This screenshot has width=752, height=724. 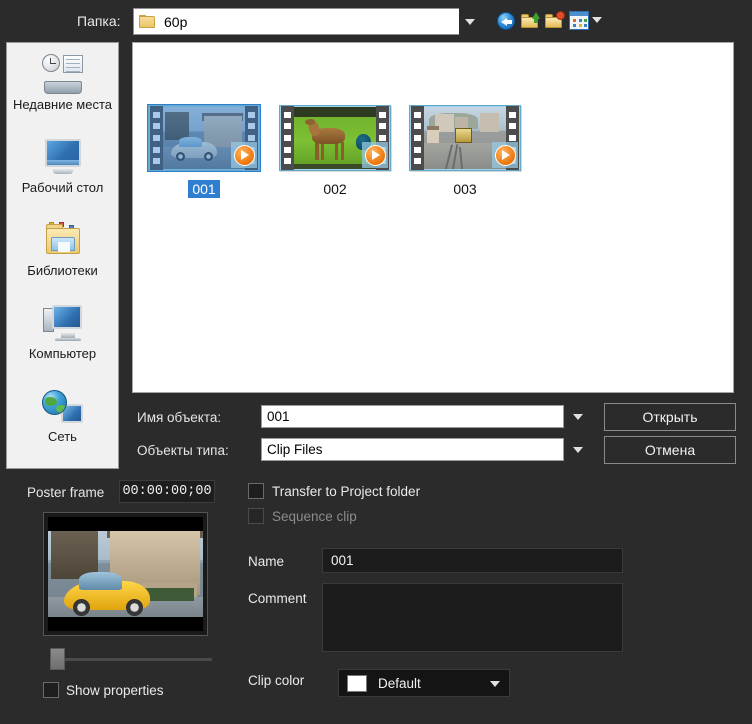 I want to click on sidebar-item-recent-places: Недавние места, so click(x=62, y=92).